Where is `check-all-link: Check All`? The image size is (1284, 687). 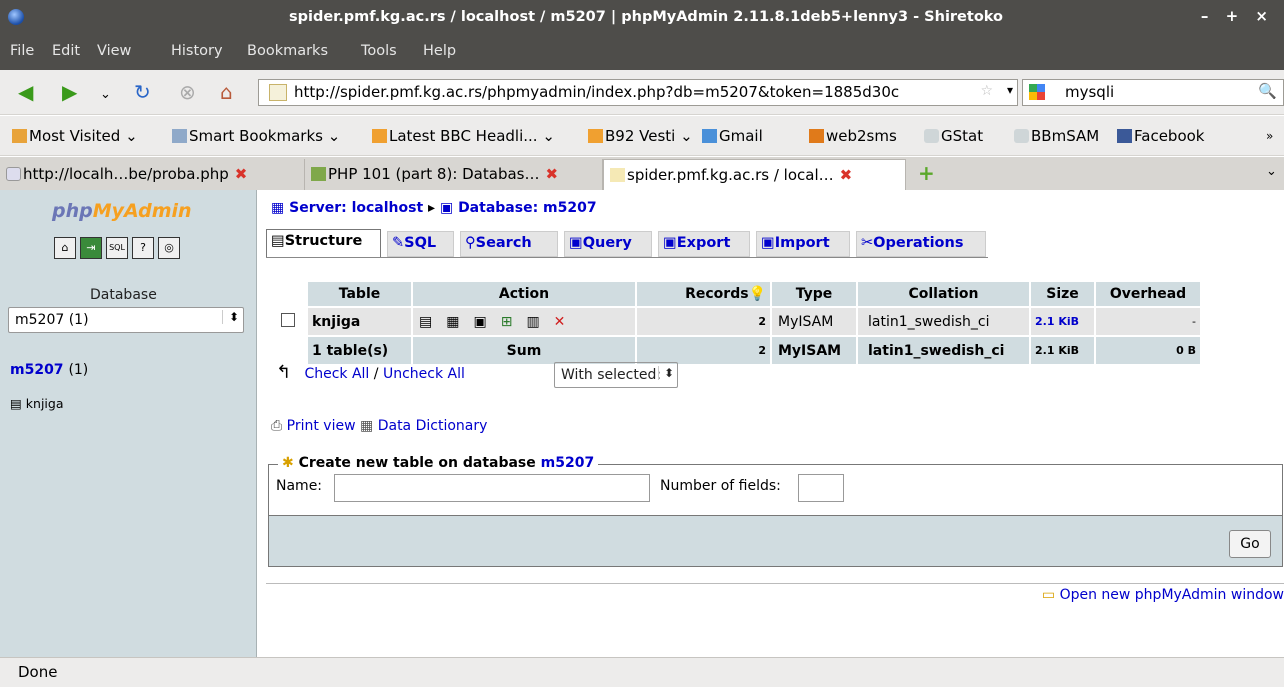 check-all-link: Check All is located at coordinates (336, 374).